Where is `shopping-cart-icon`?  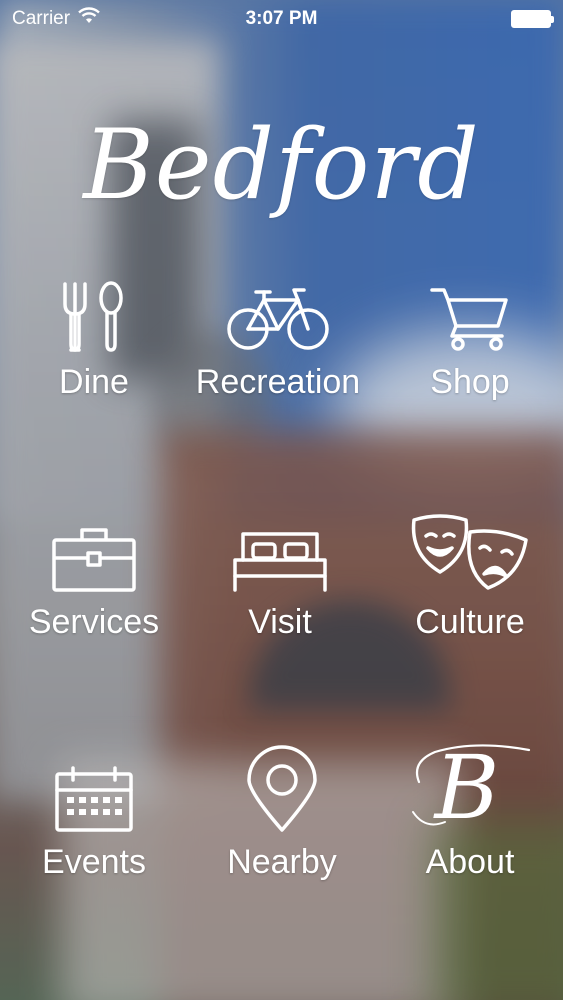 shopping-cart-icon is located at coordinates (470, 312).